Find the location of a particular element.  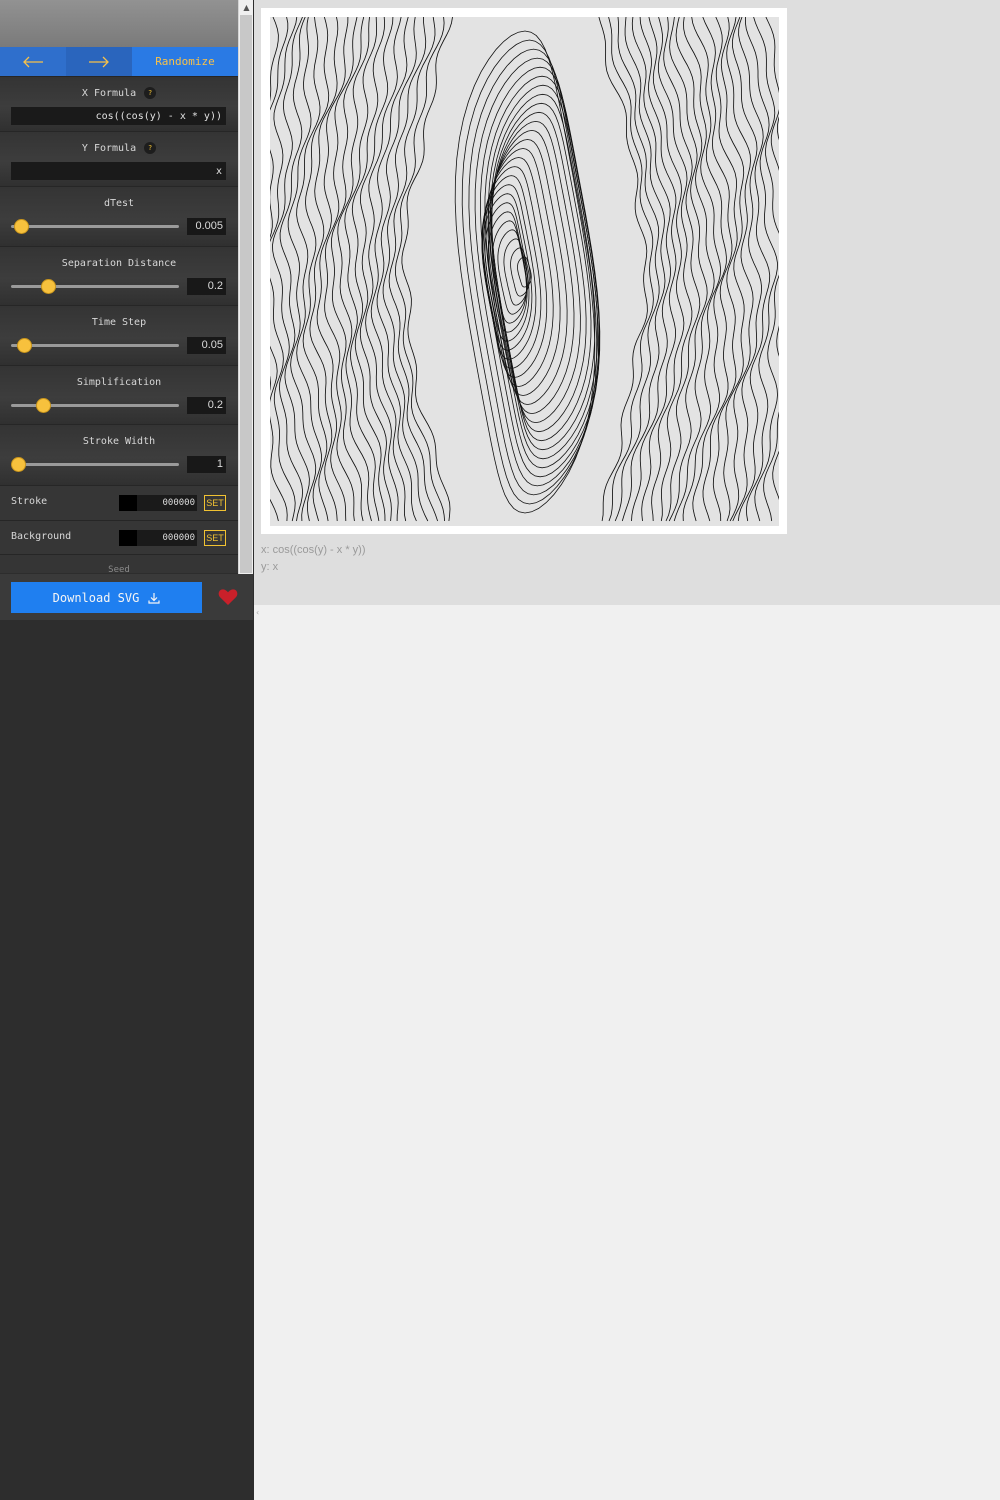

slider-row-time-step: Time Step 0.05 is located at coordinates (119, 335).